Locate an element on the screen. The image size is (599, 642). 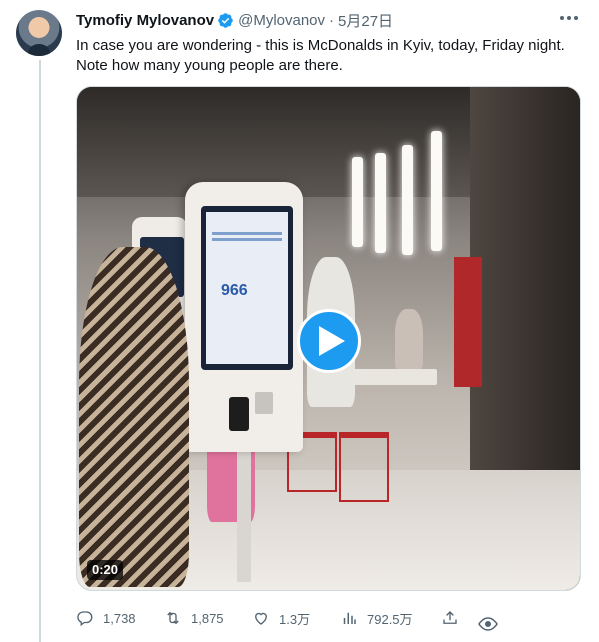
tweet-header: Tymofiy Mylovanov @Mylovanov · 5月27日 is located at coordinates (234, 20).